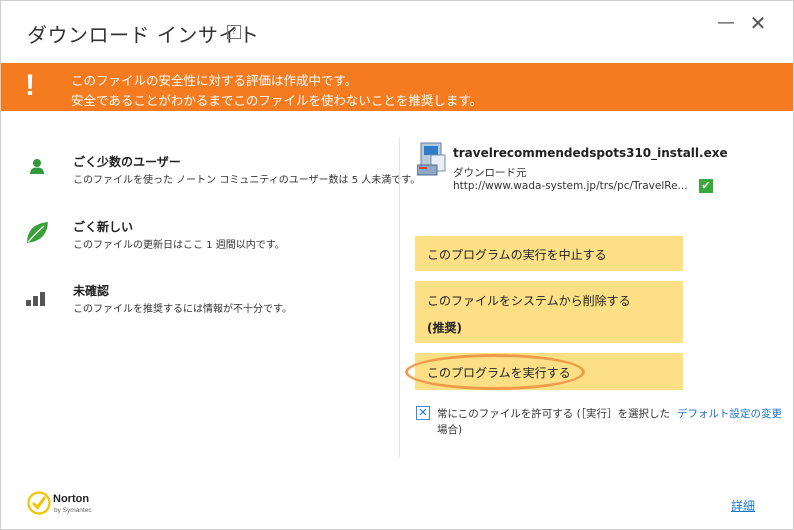  Describe the element at coordinates (73, 510) in the screenshot. I see `norton-brand-sub: by Symantec` at that location.